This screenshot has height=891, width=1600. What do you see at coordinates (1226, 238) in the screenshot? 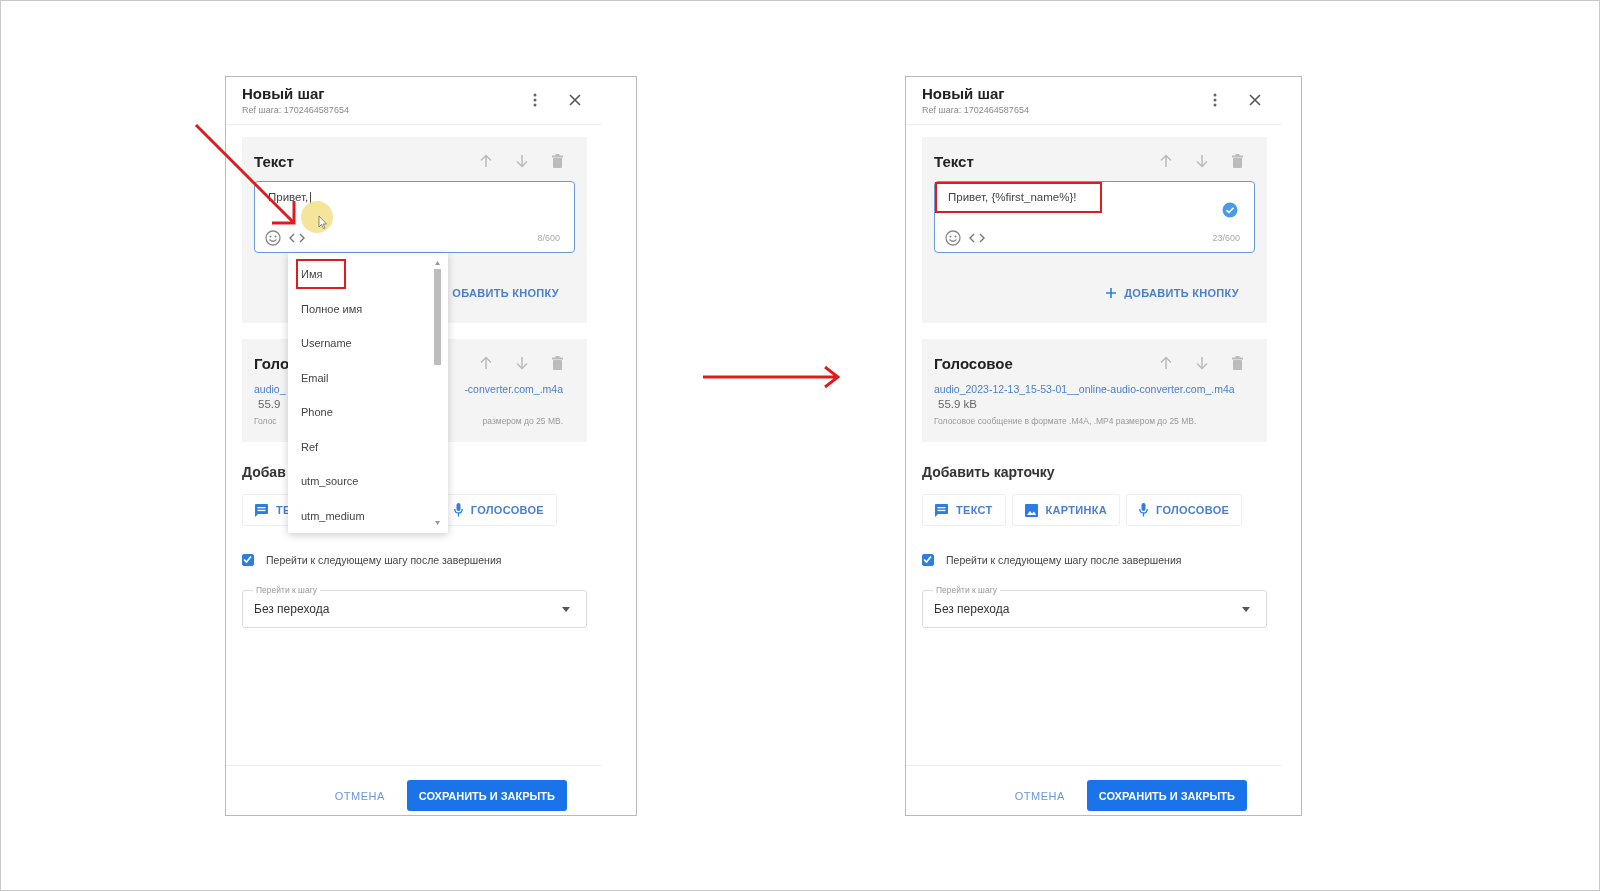
I see `char-counter: 23/600` at bounding box center [1226, 238].